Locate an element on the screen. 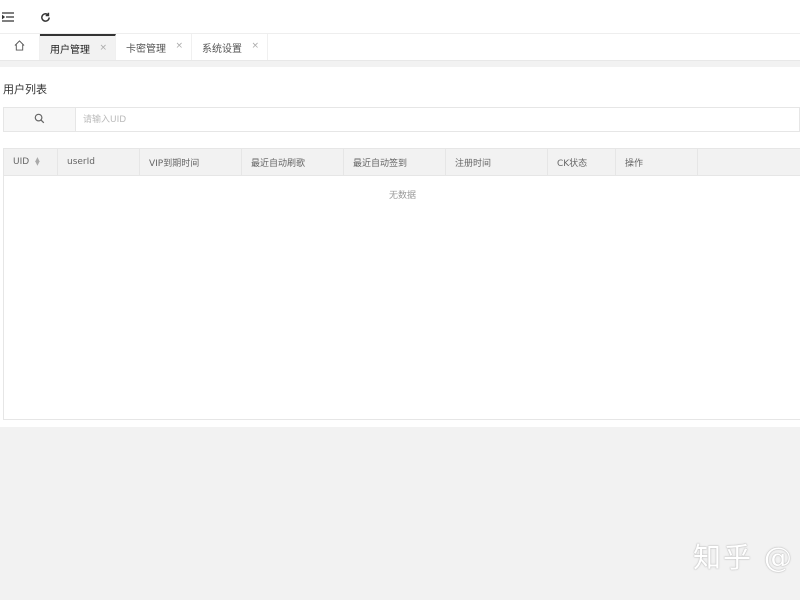 Image resolution: width=800 pixels, height=600 pixels. top-toolbar is located at coordinates (400, 17).